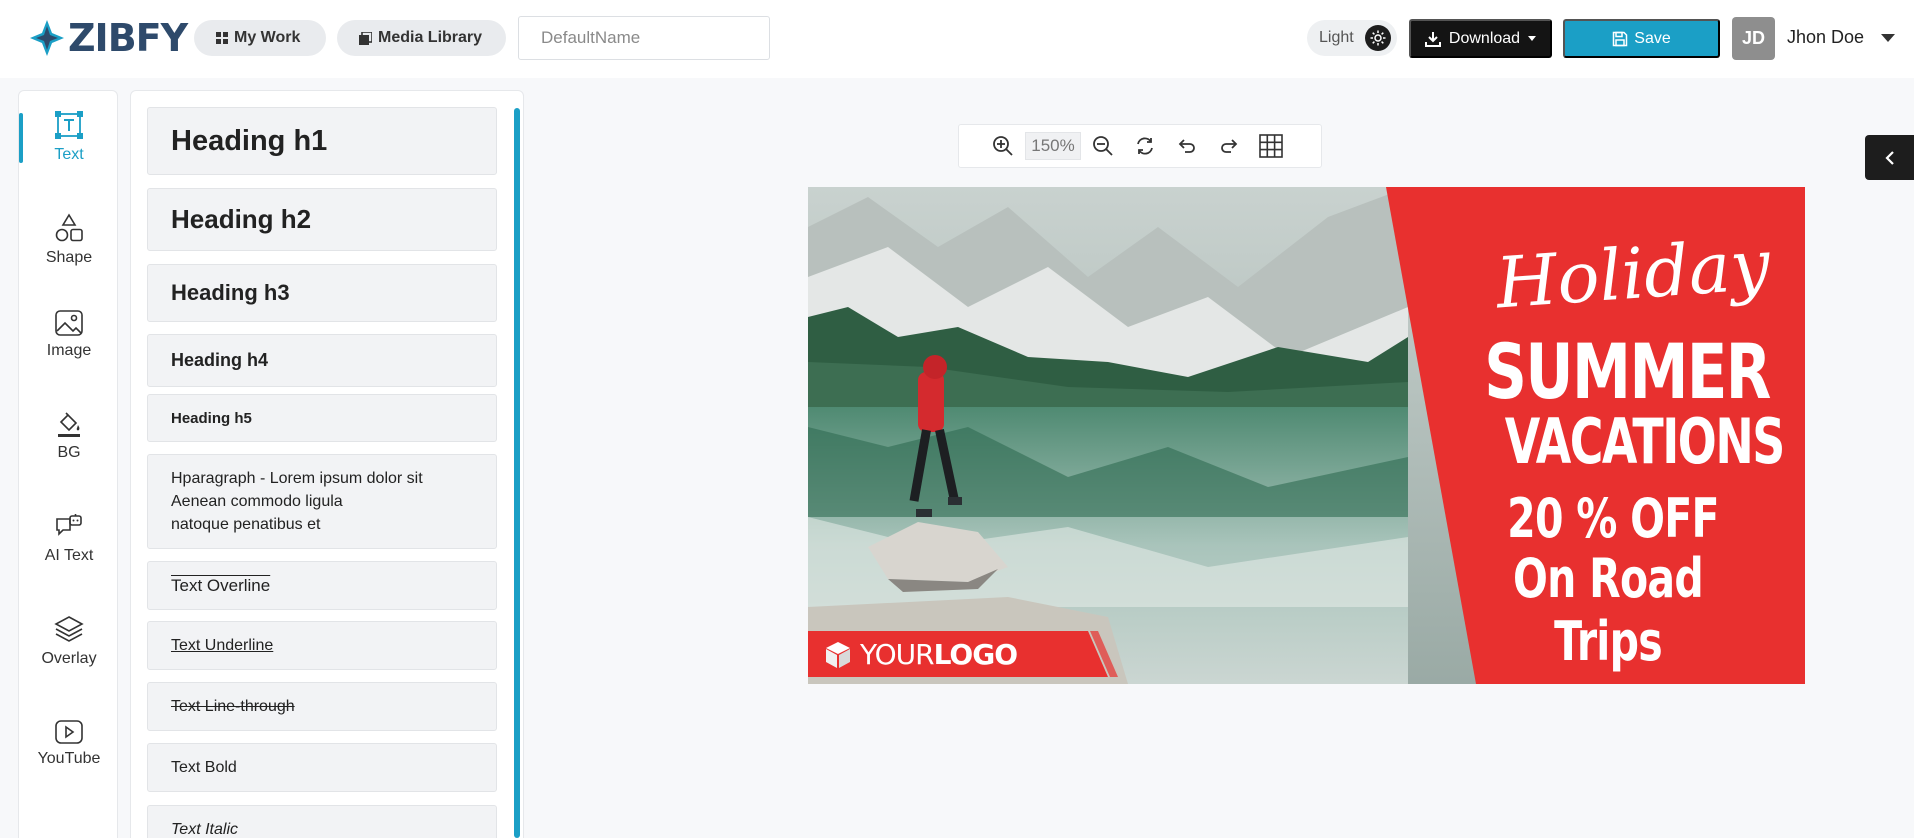 This screenshot has height=838, width=1914. I want to click on rail-item-overlay: Overlay, so click(69, 641).